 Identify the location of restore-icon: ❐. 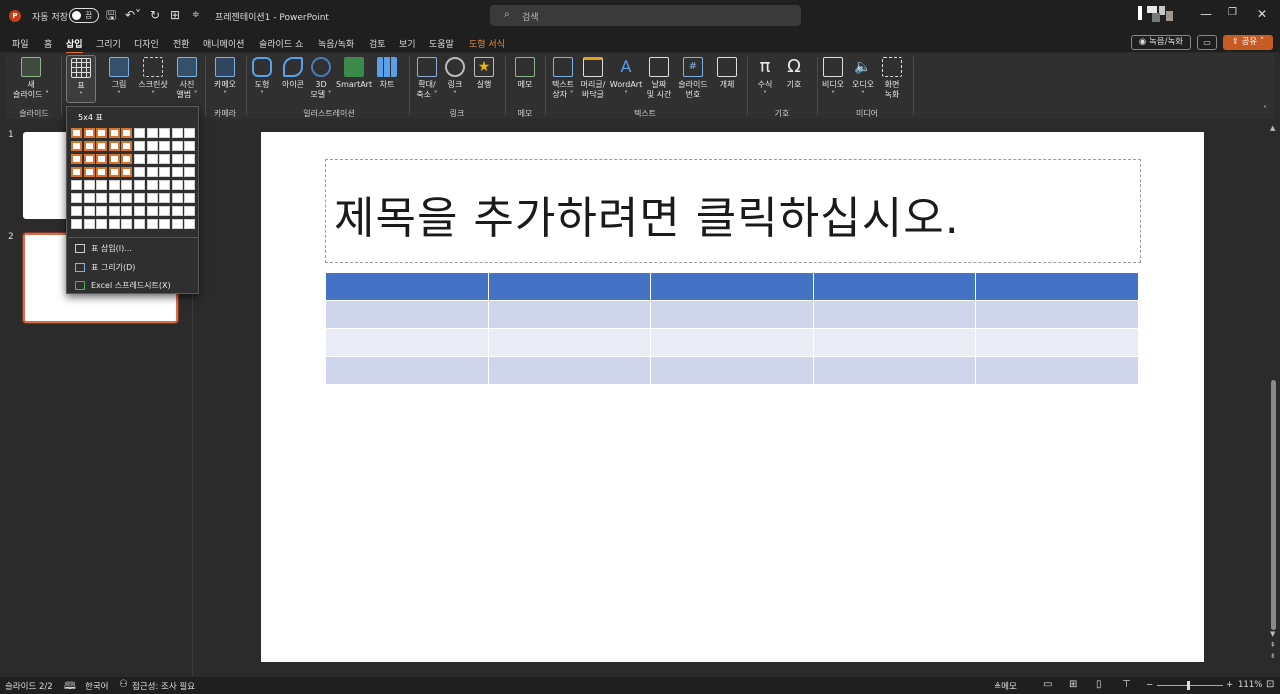
(1232, 12).